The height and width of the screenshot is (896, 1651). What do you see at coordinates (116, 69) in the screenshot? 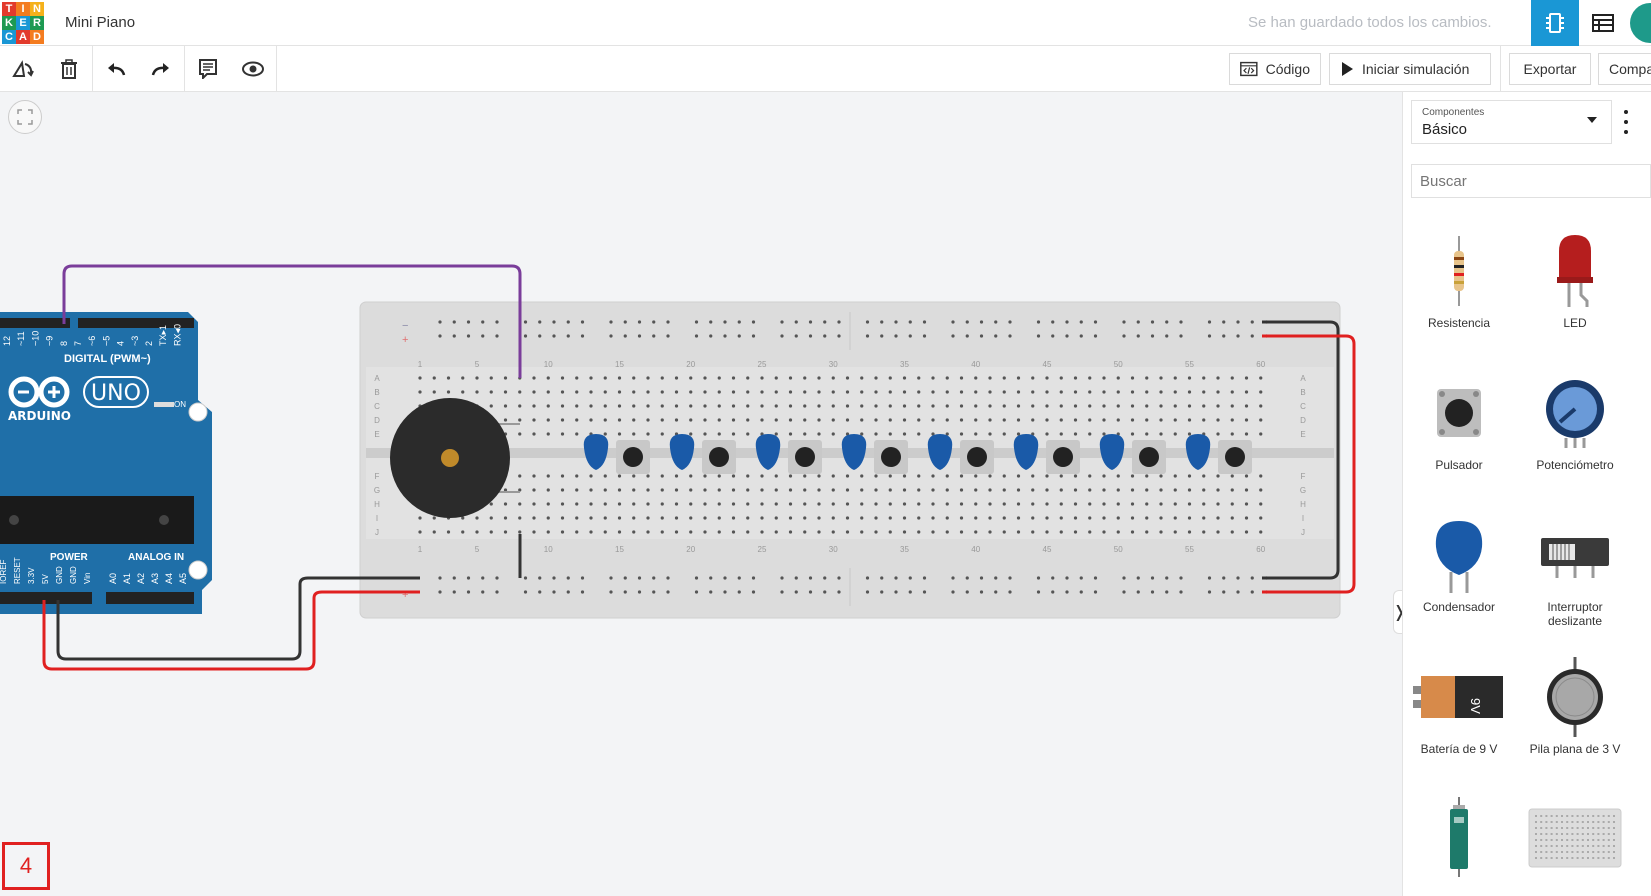
I see `undo-button` at bounding box center [116, 69].